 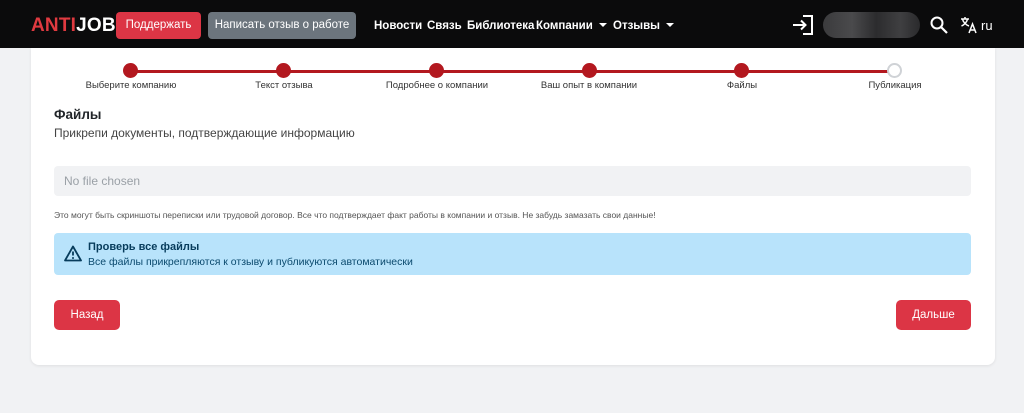 I want to click on section-title: Файлы, so click(x=78, y=114).